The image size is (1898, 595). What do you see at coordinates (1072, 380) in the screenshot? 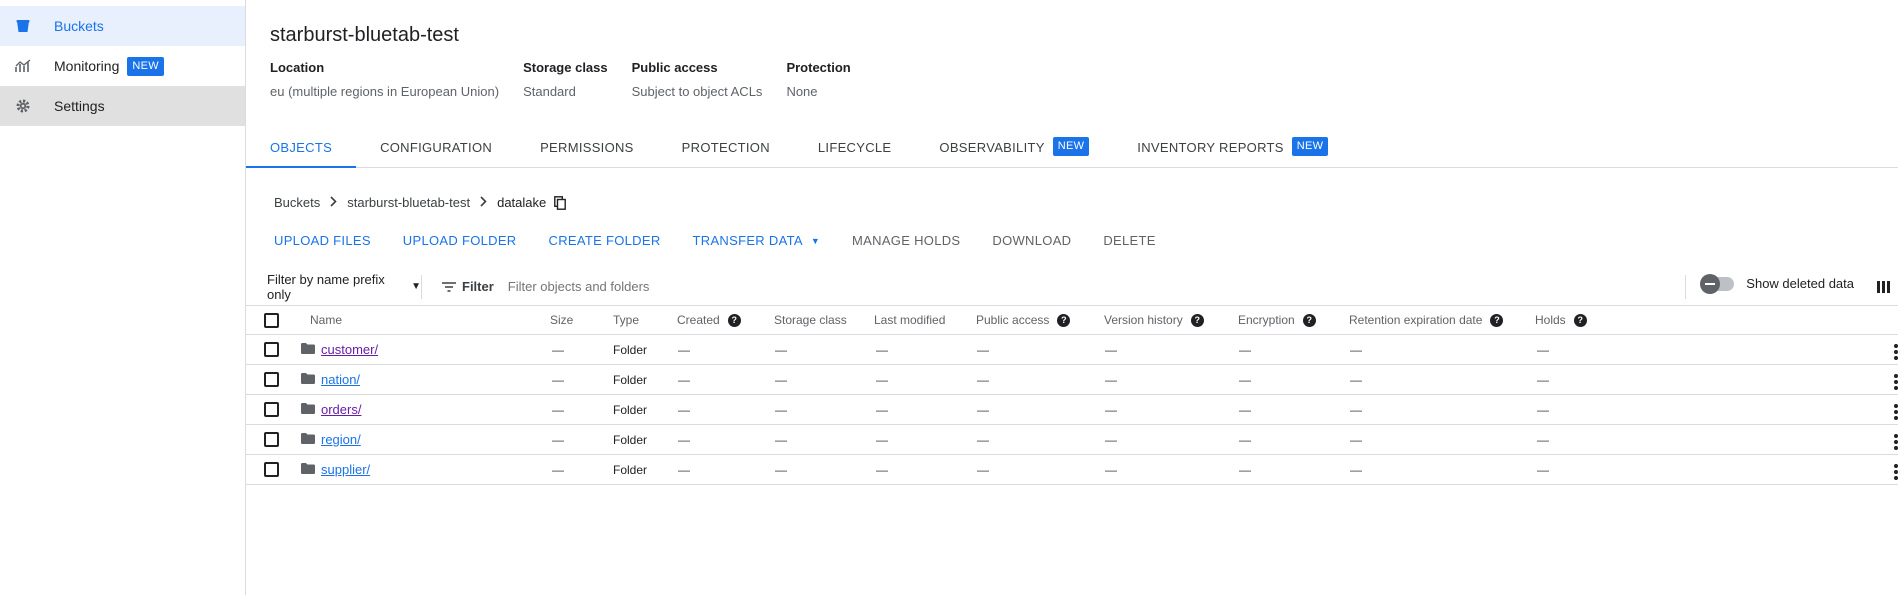
I see `table-row: nation/ — Folder — — — — — — — —` at bounding box center [1072, 380].